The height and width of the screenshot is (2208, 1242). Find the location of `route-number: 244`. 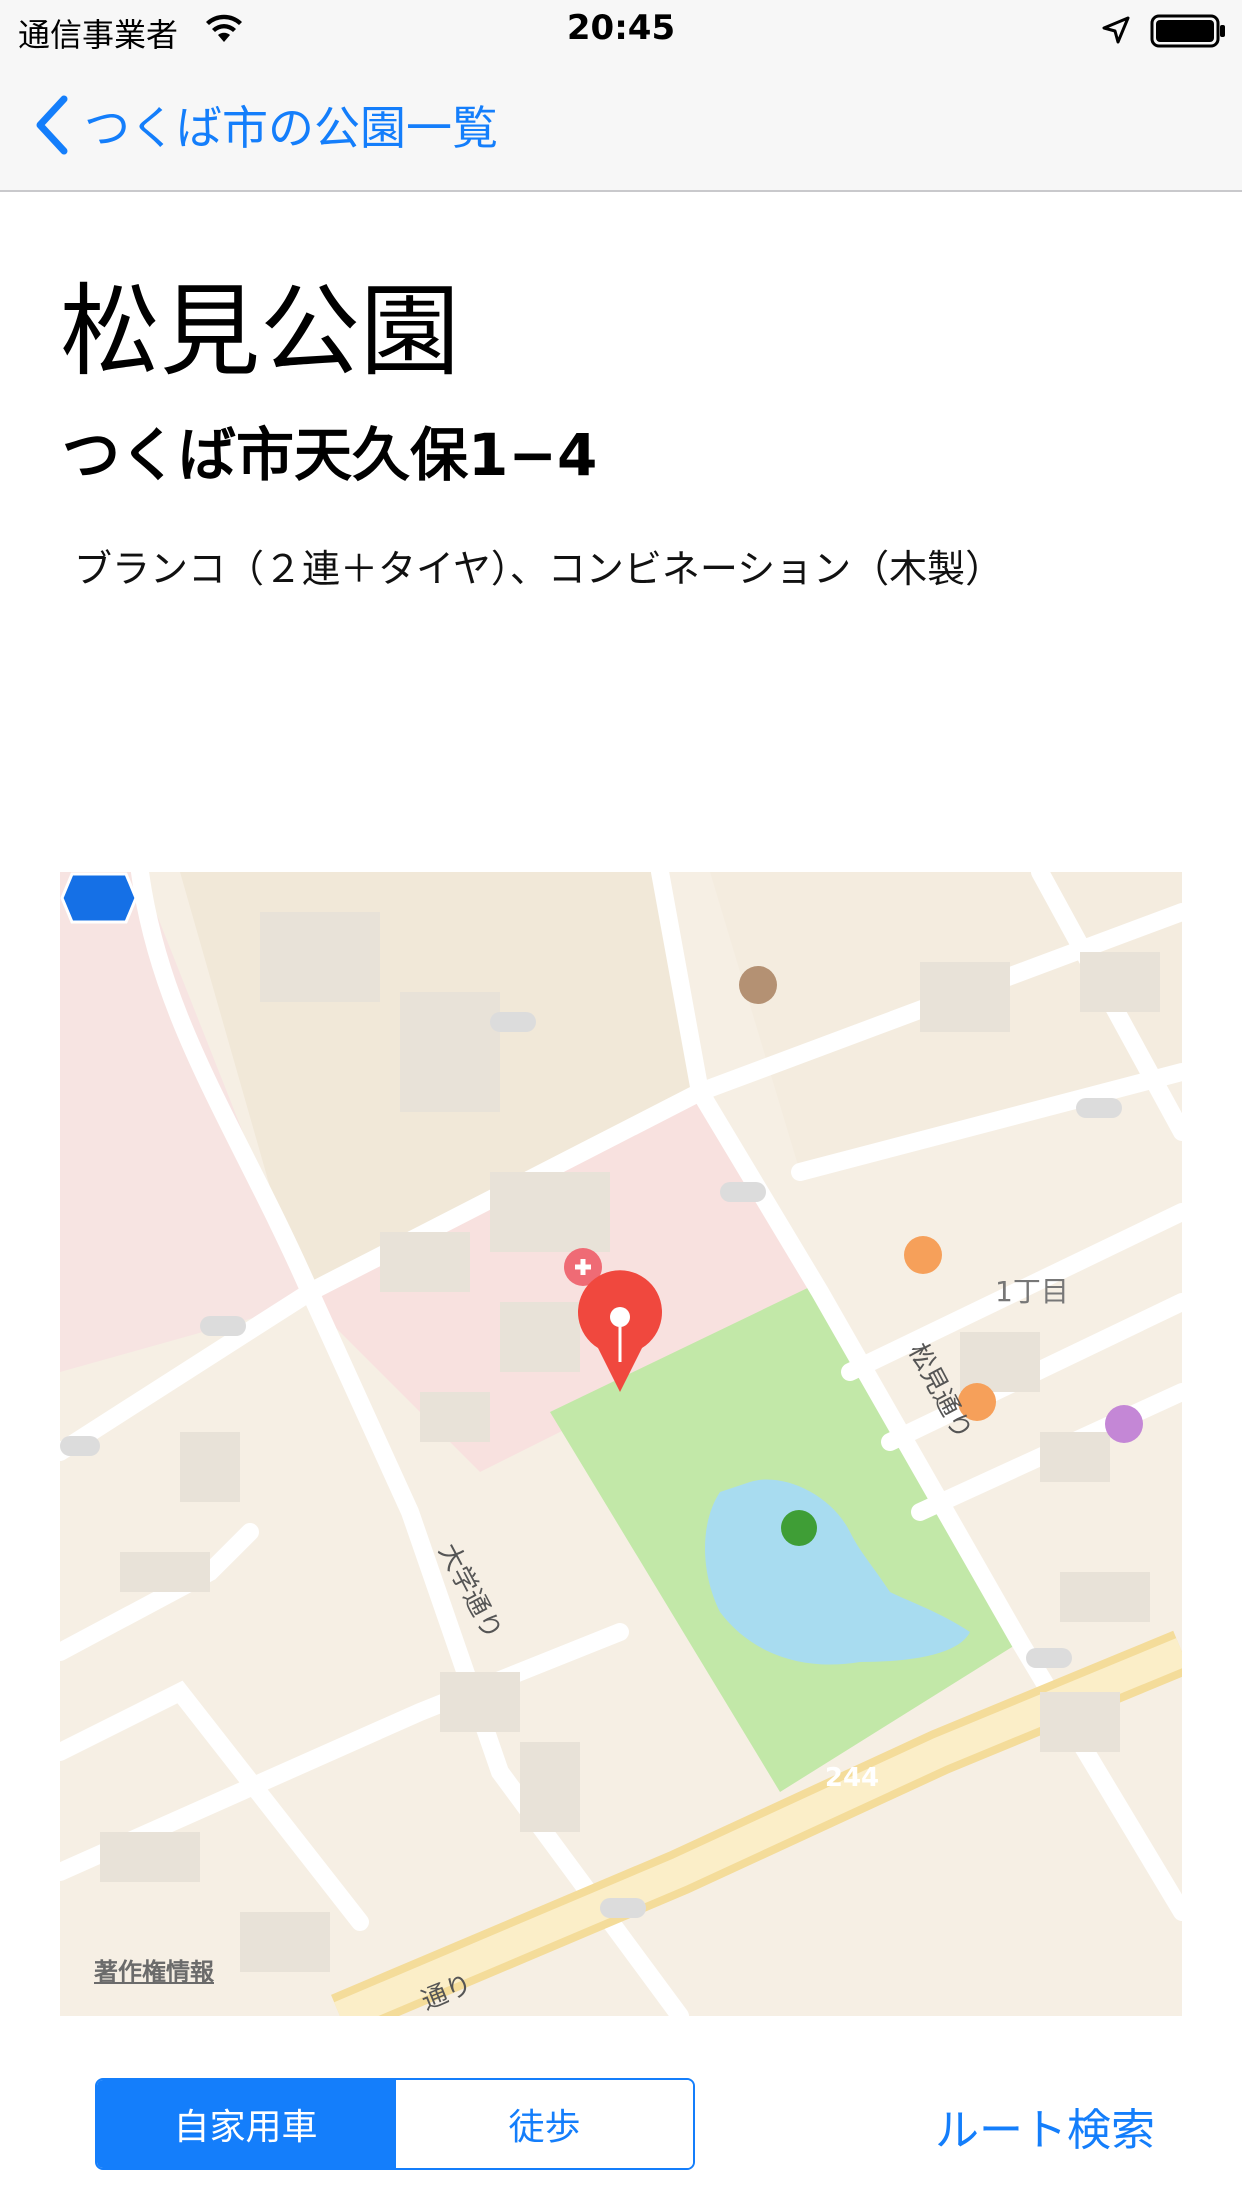

route-number: 244 is located at coordinates (852, 1778).